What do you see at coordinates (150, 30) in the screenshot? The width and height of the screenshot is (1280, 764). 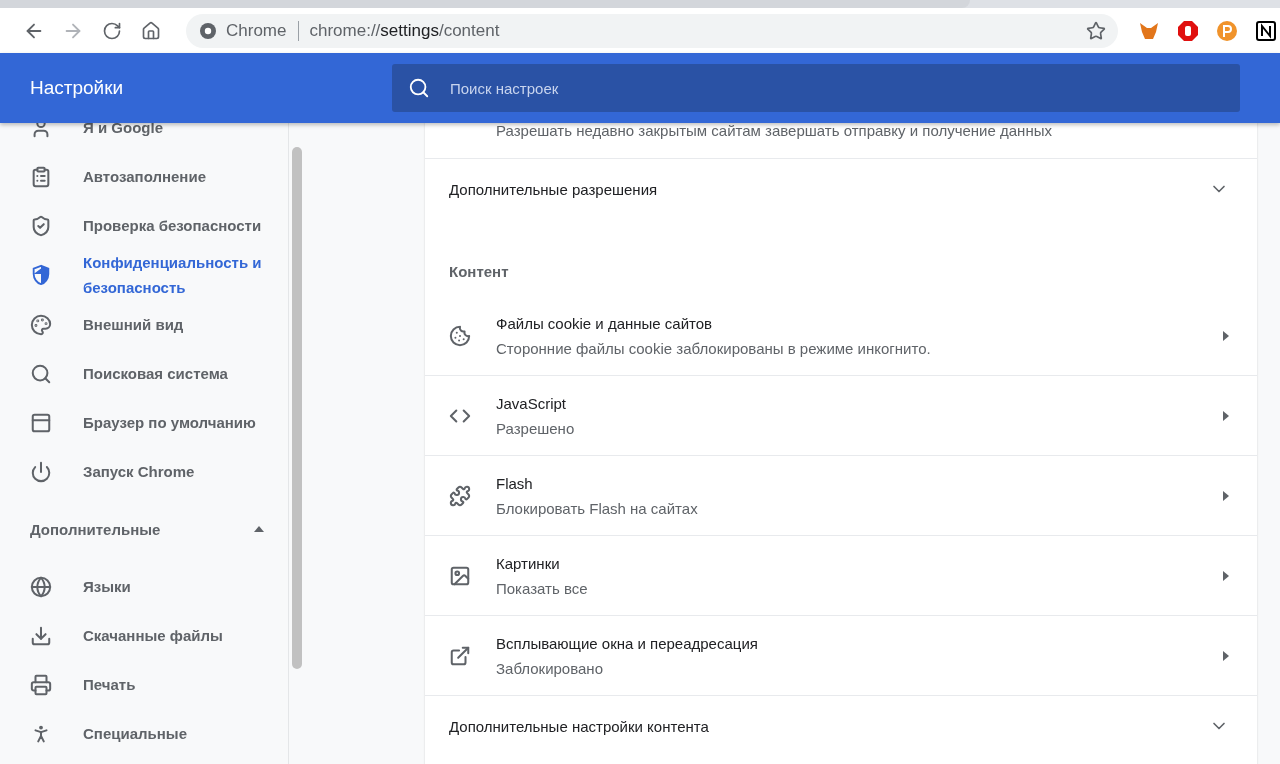 I see `home-icon` at bounding box center [150, 30].